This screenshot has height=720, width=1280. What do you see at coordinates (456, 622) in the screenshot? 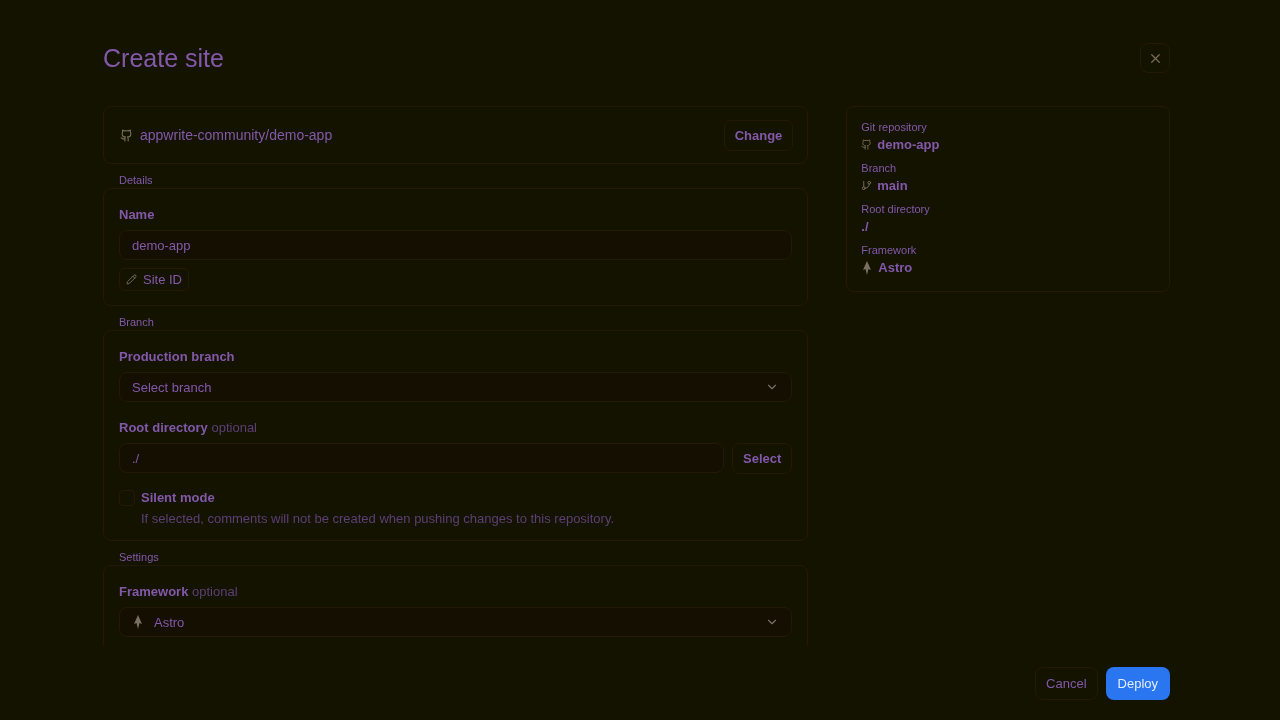
I see `framework-select: Astro` at bounding box center [456, 622].